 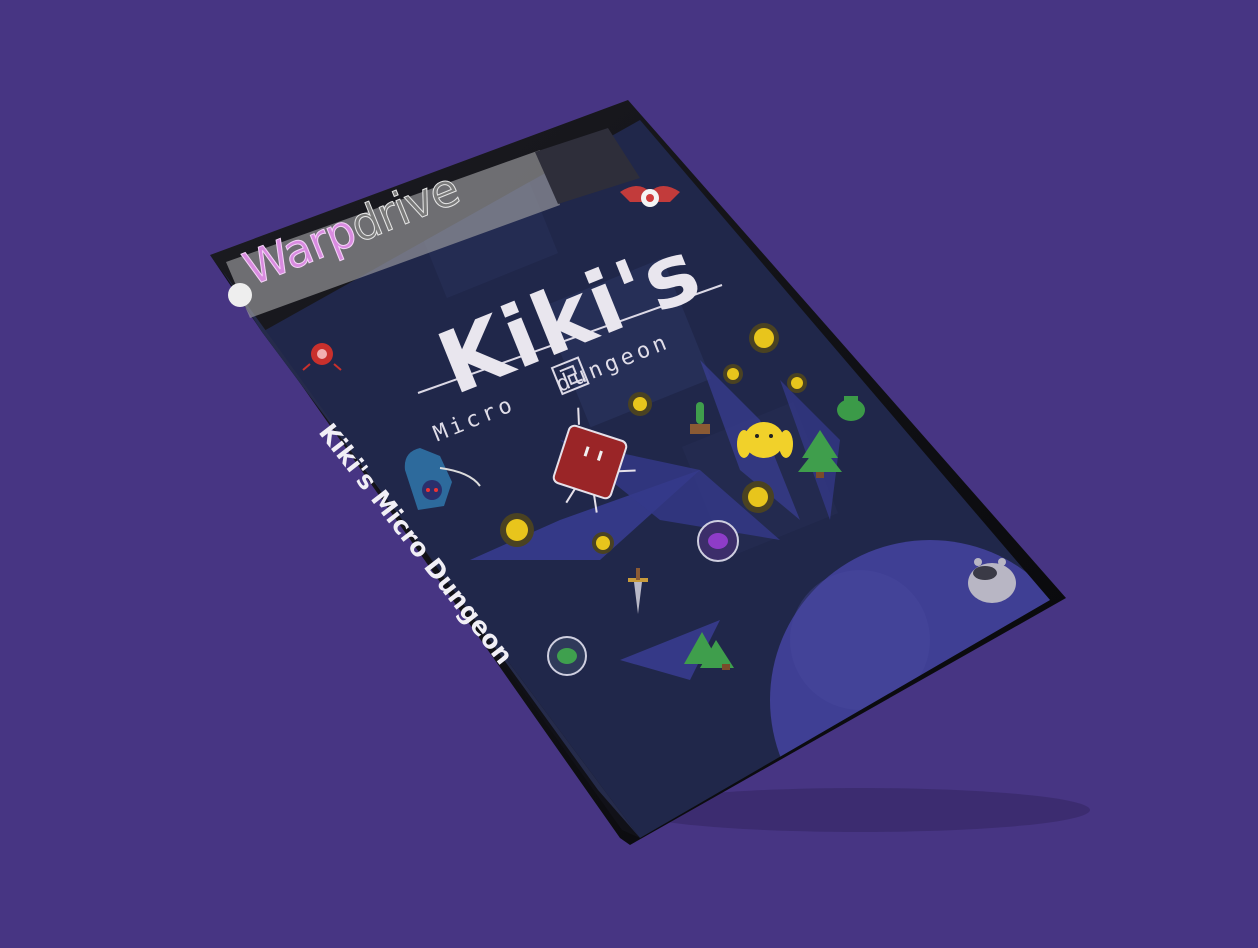 What do you see at coordinates (567, 656) in the screenshot?
I see `green-orb-icon` at bounding box center [567, 656].